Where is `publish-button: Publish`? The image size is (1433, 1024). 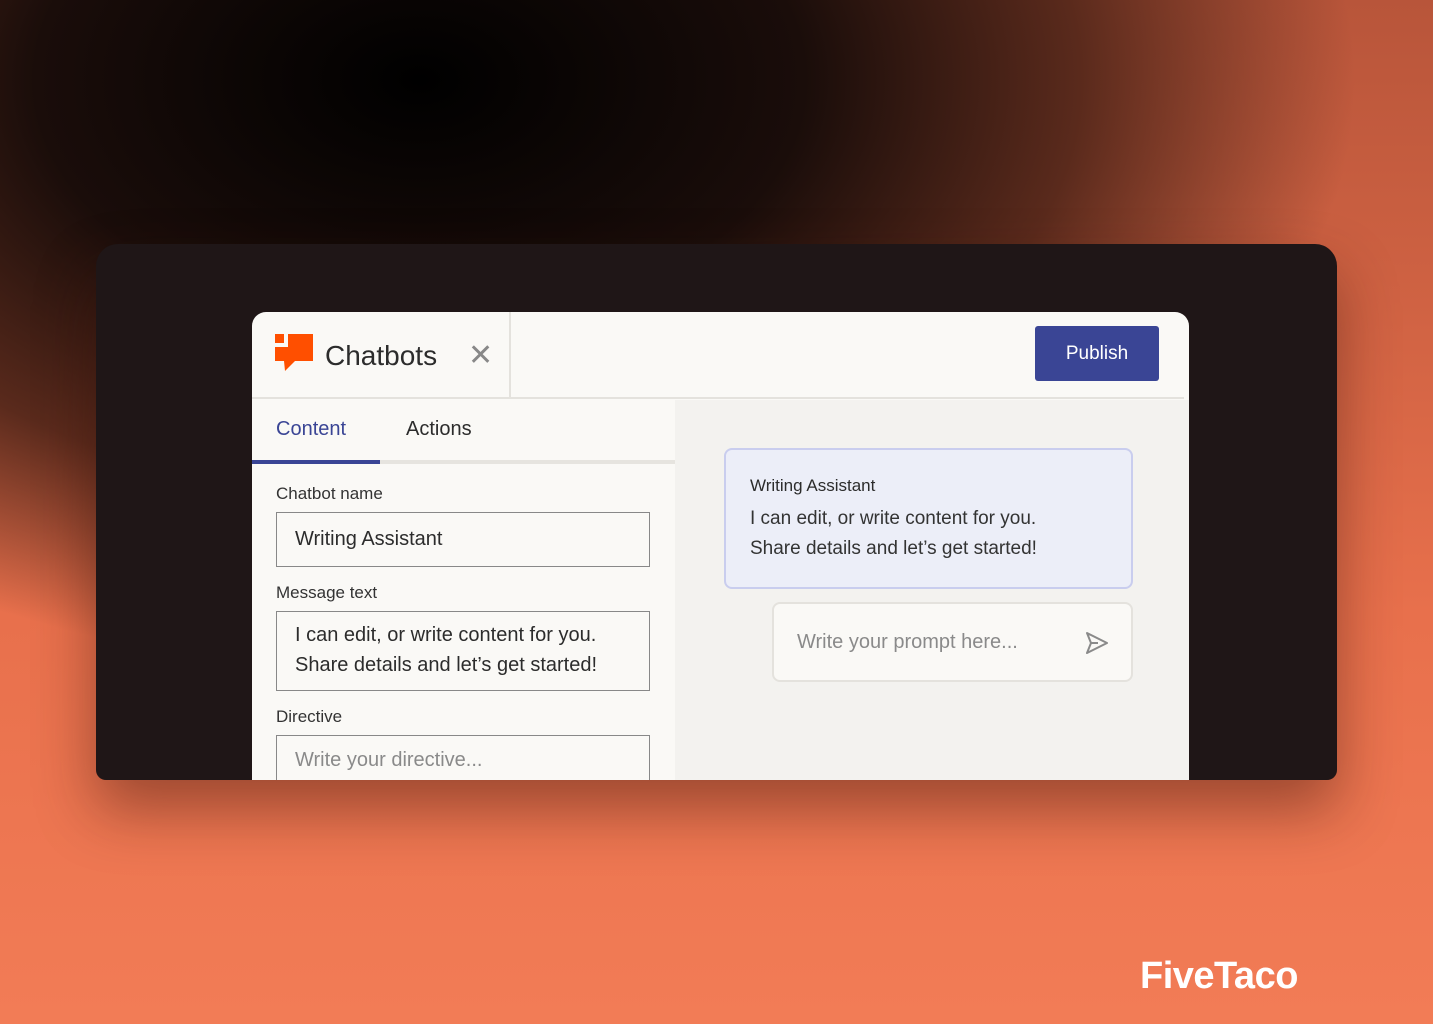 publish-button: Publish is located at coordinates (1097, 353).